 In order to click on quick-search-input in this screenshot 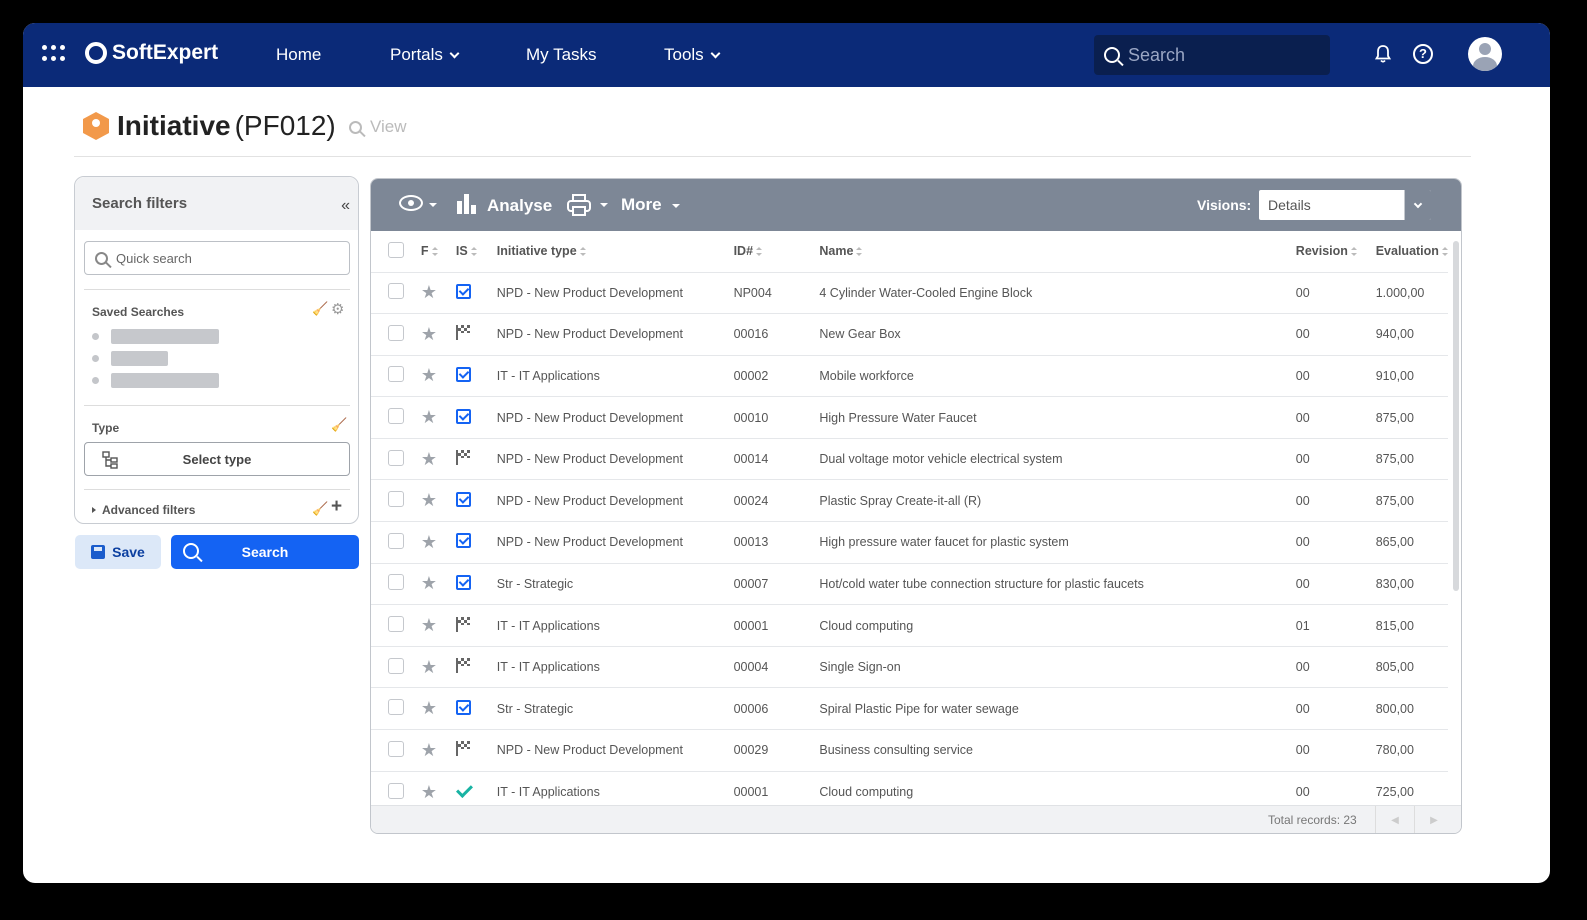, I will do `click(216, 258)`.